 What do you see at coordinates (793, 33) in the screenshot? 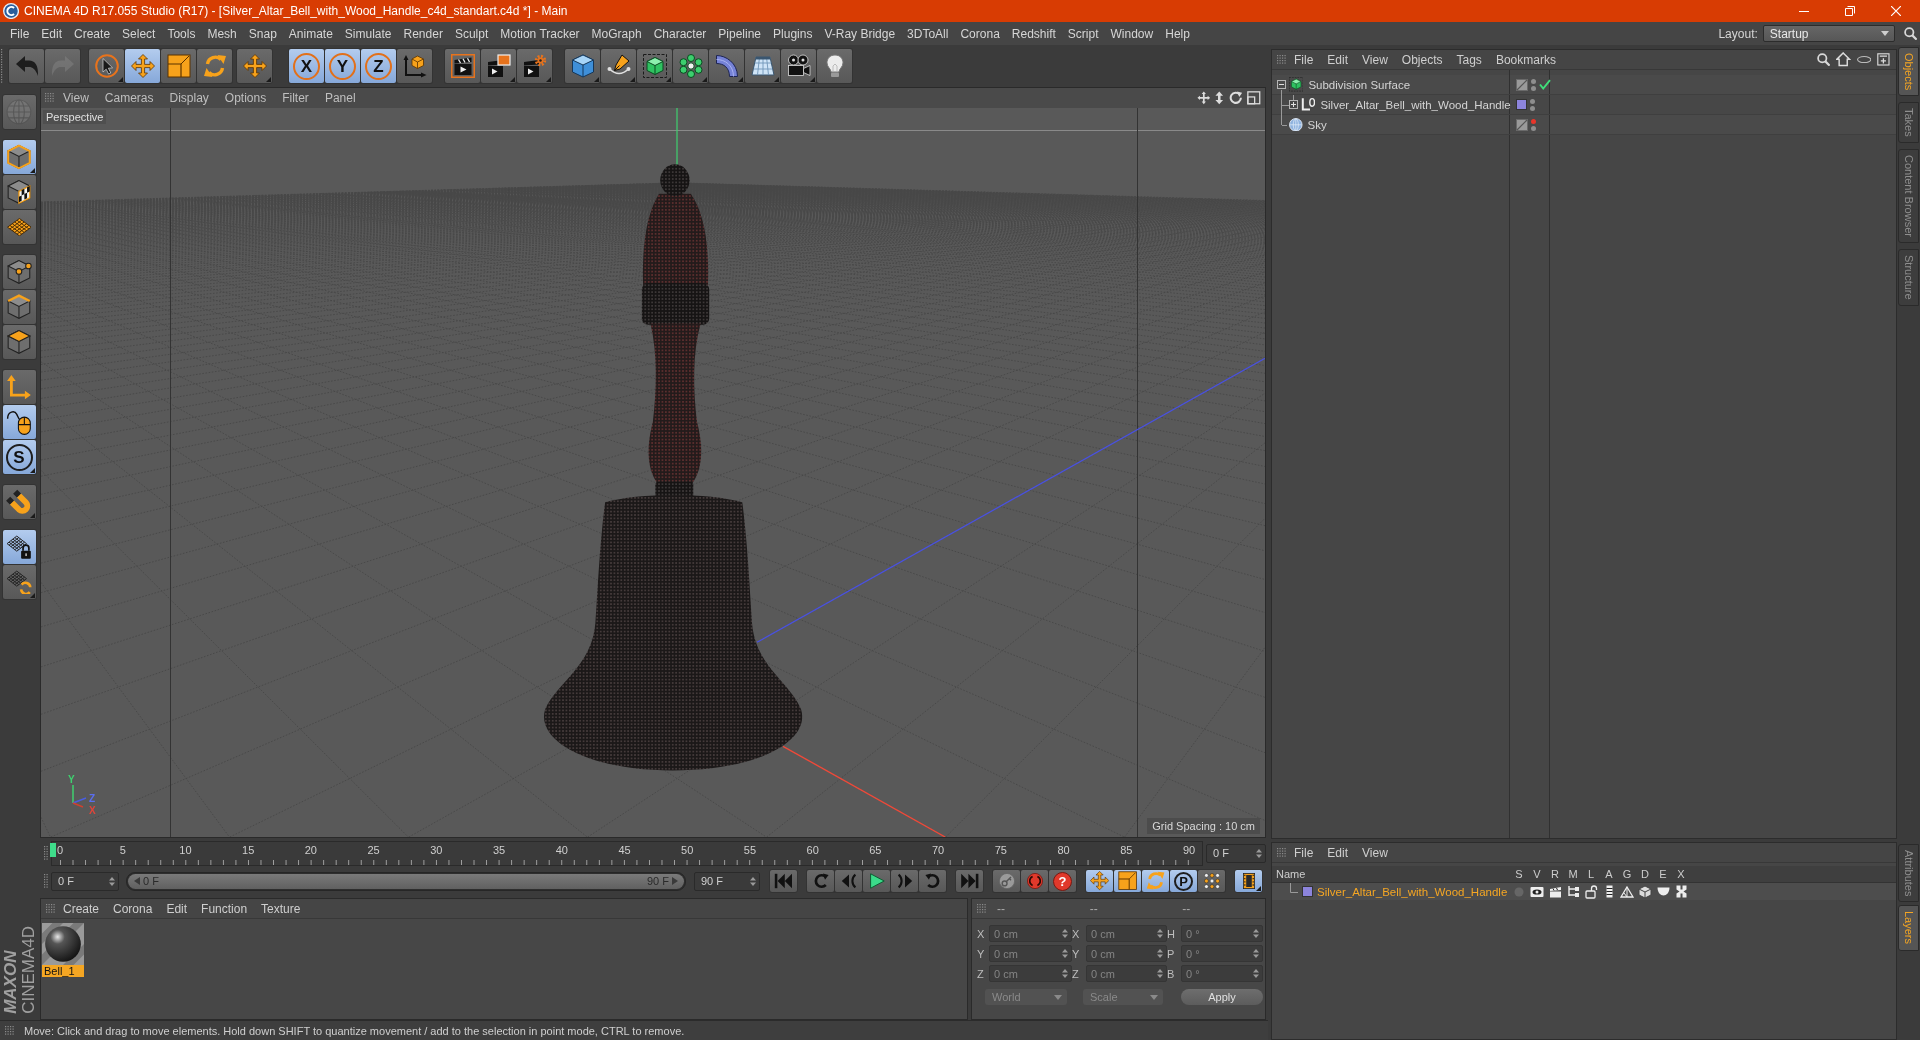
I see `menu-item: Plugins` at bounding box center [793, 33].